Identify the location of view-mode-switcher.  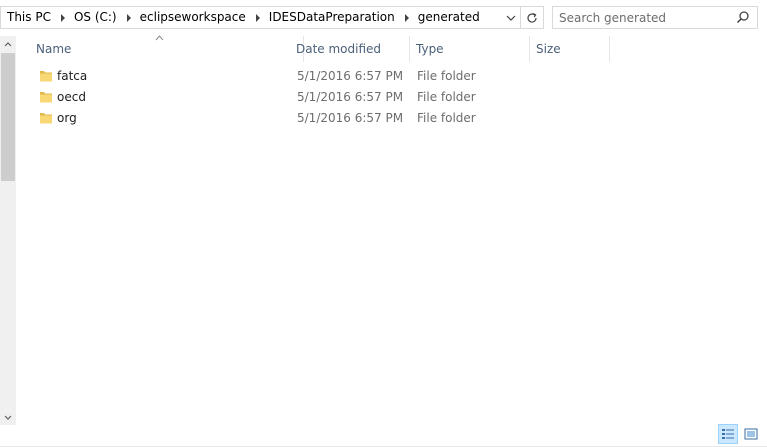
(739, 434).